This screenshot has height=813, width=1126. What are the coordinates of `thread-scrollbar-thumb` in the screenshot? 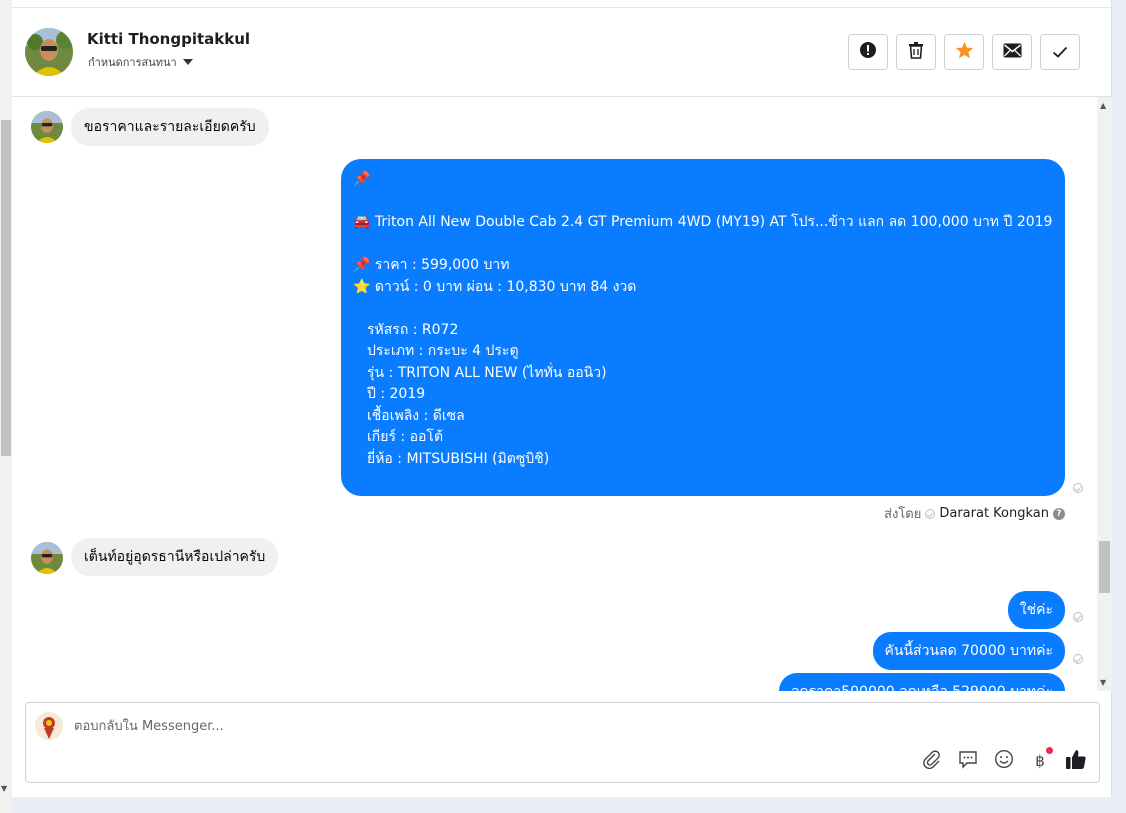 It's located at (1104, 567).